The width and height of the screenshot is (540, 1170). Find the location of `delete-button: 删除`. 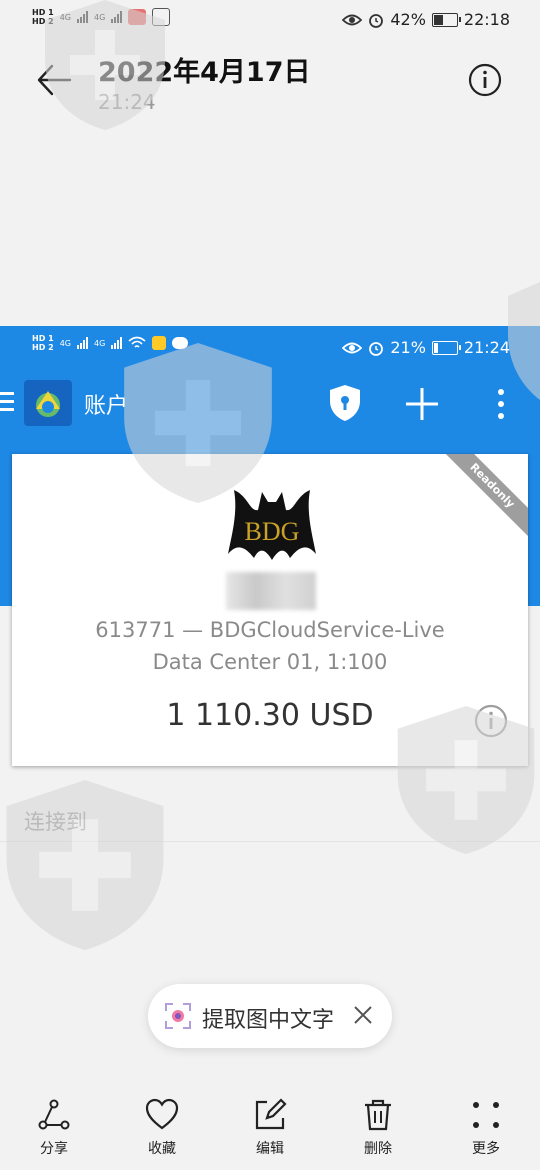

delete-button: 删除 is located at coordinates (378, 1130).